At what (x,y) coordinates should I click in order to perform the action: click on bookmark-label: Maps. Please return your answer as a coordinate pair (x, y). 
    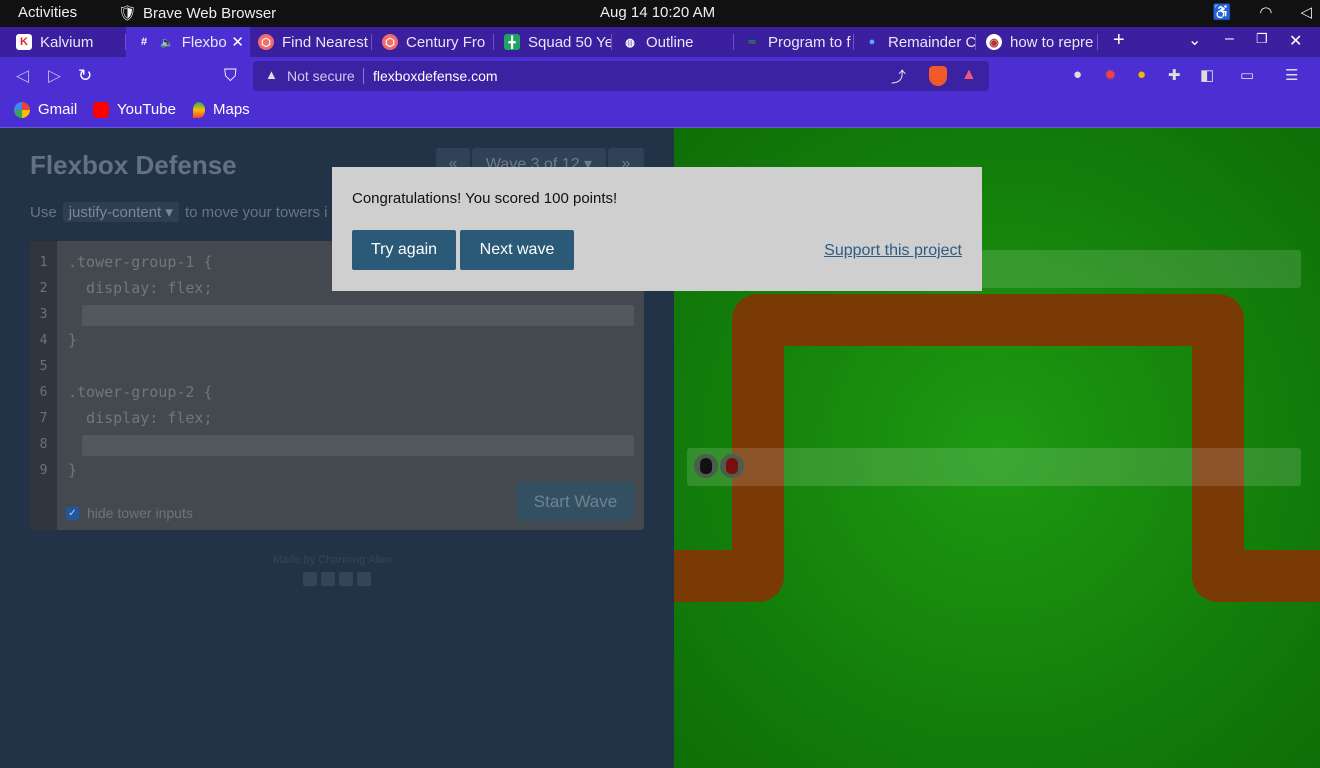
    Looking at the image, I should click on (231, 109).